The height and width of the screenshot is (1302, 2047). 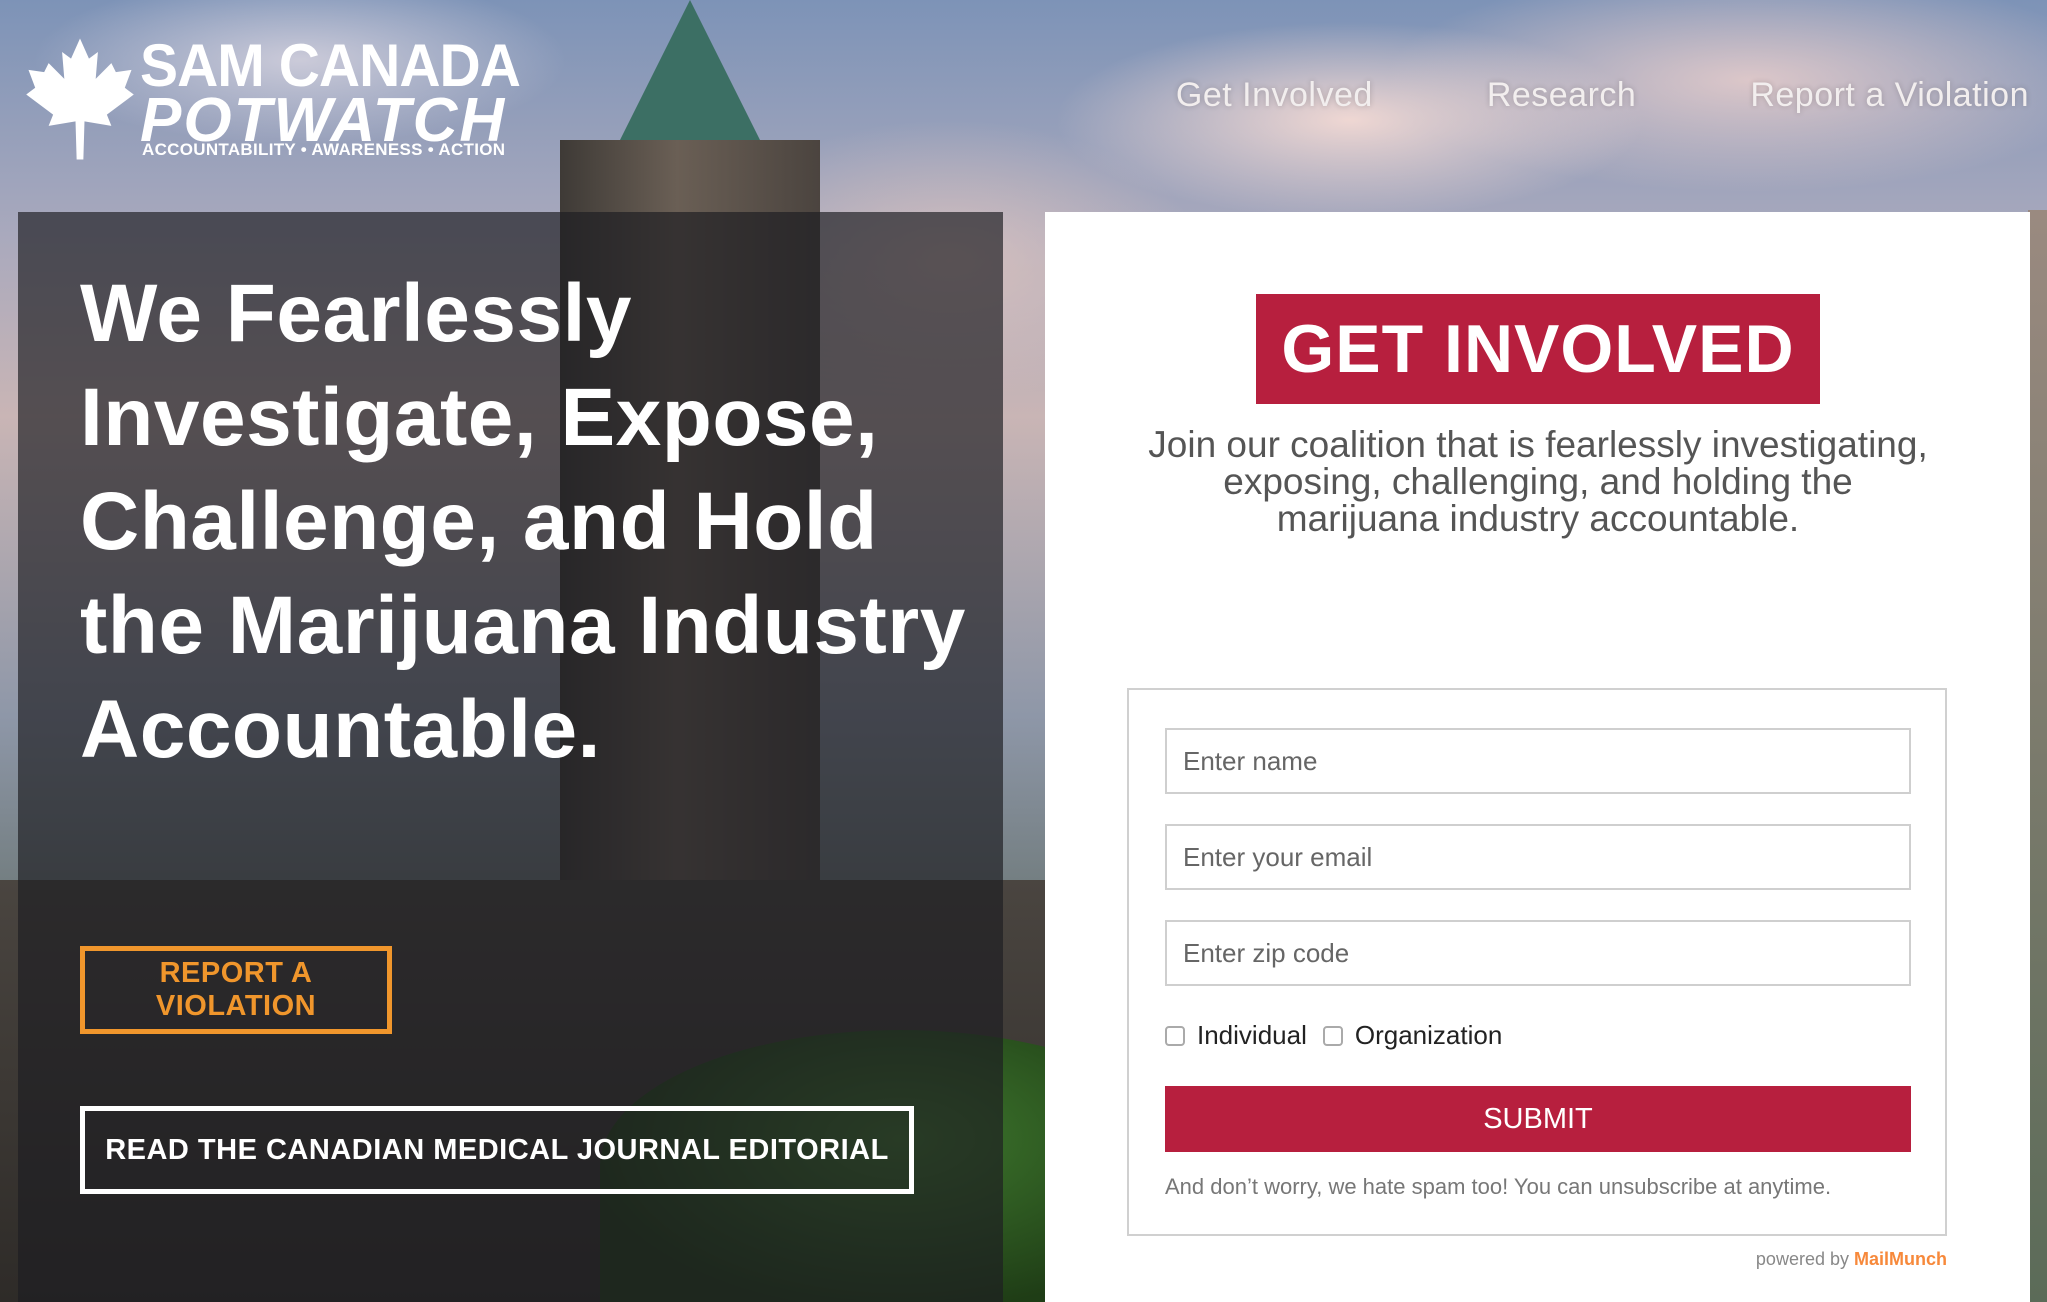 I want to click on background-edge, so click(x=2037, y=756).